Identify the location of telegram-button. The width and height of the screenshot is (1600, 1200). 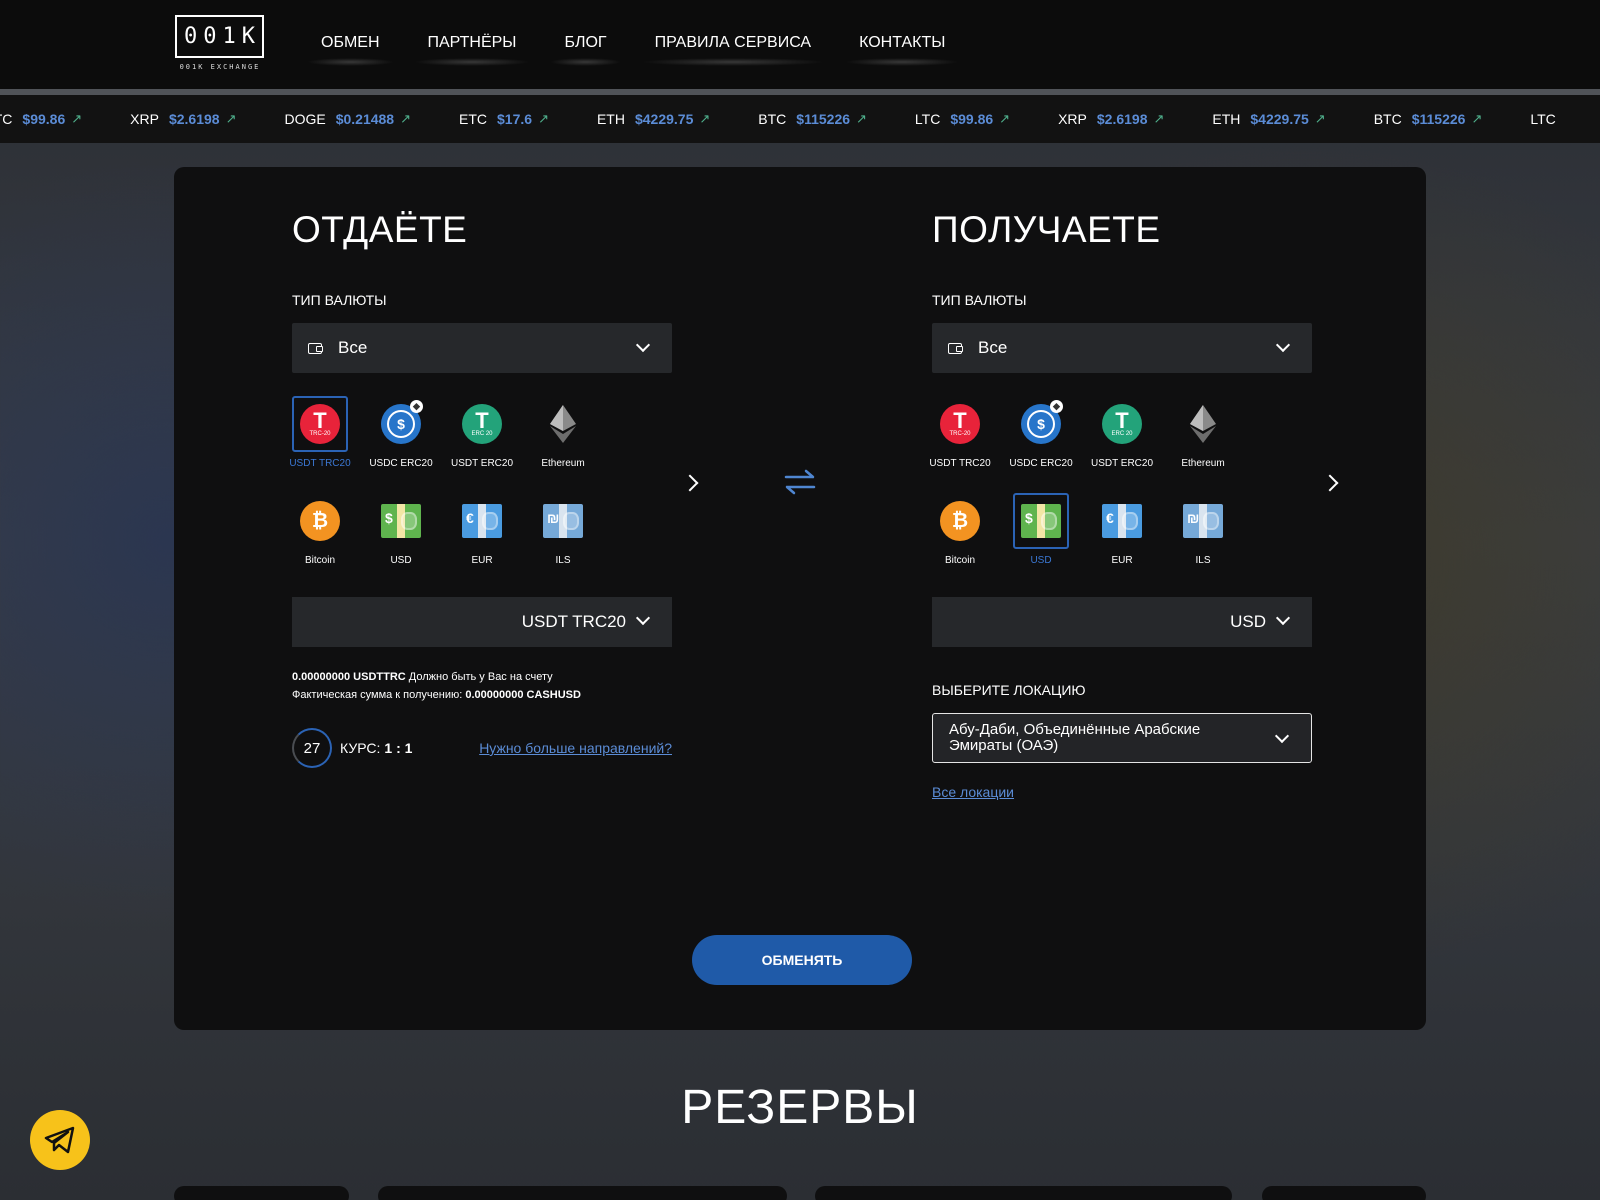
(60, 1140).